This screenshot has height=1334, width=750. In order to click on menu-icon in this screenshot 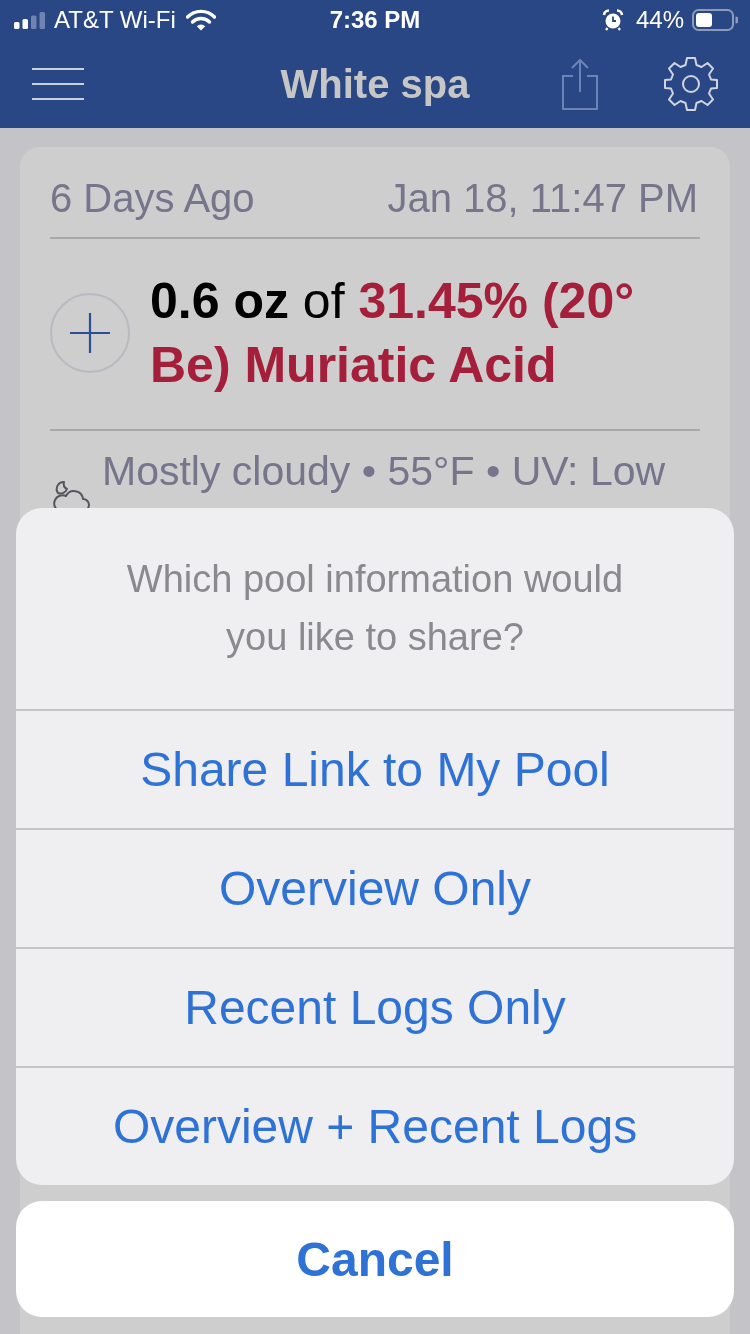, I will do `click(58, 84)`.